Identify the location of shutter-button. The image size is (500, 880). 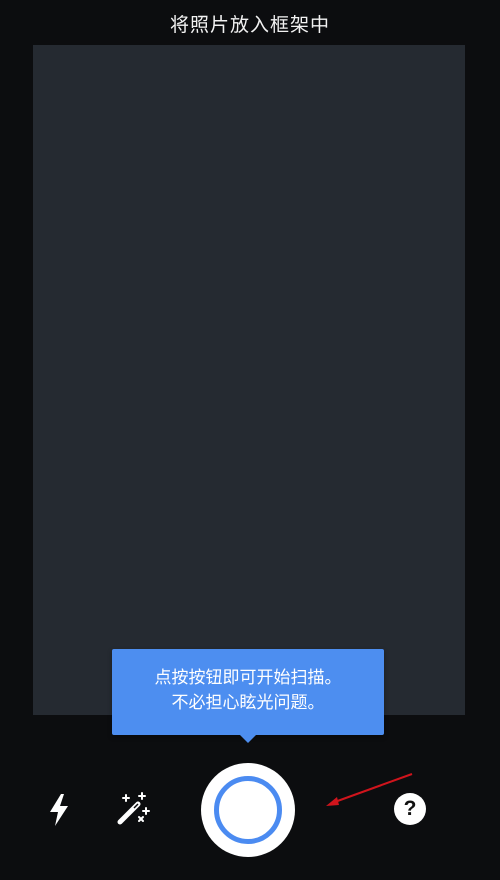
(248, 810).